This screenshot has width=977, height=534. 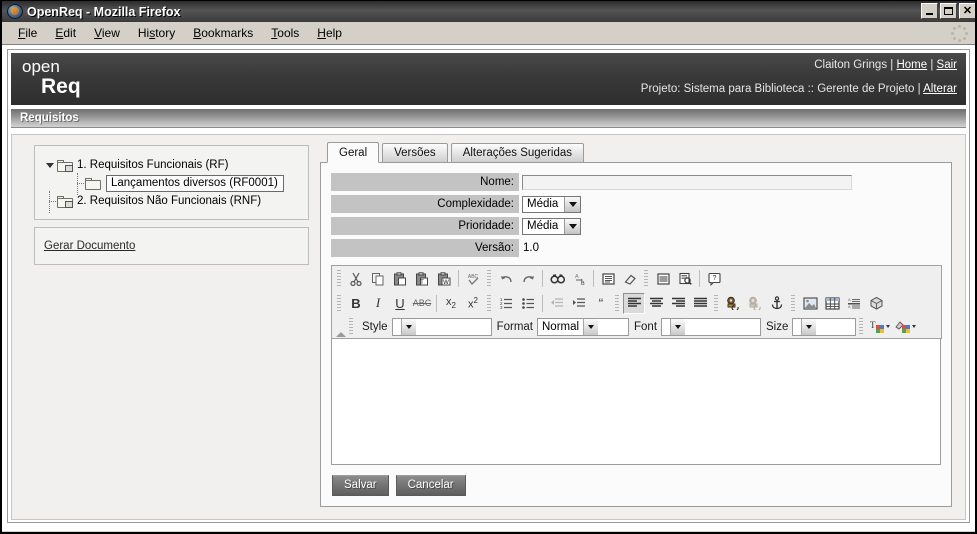 What do you see at coordinates (473, 278) in the screenshot?
I see `spellcheck-icon: ABC` at bounding box center [473, 278].